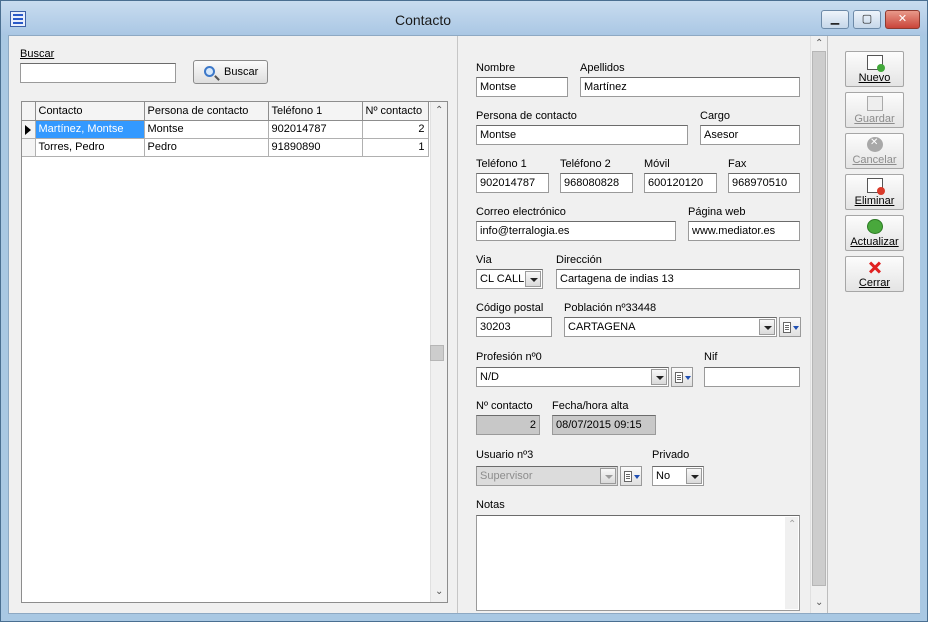 This screenshot has height=622, width=928. I want to click on cell-telefono: 91890890, so click(315, 147).